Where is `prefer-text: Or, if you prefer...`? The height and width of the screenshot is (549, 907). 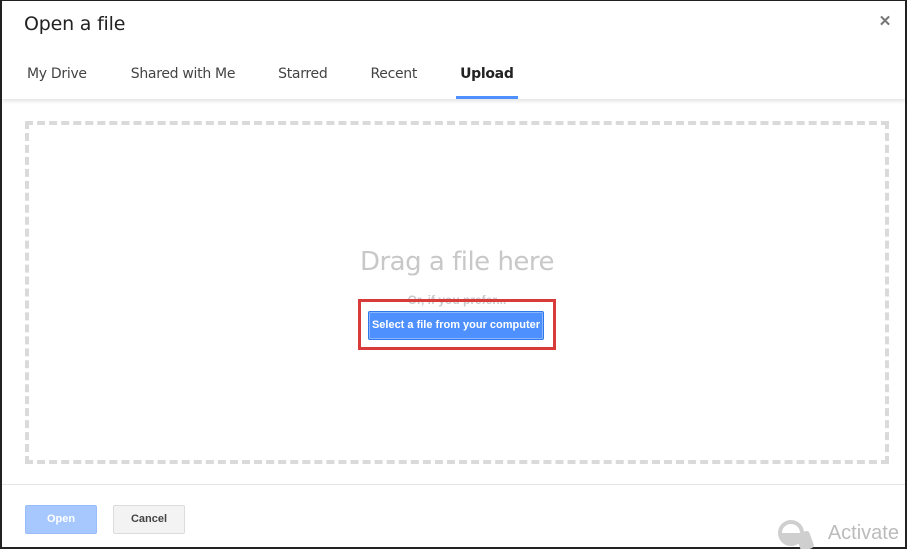
prefer-text: Or, if you prefer... is located at coordinates (457, 300).